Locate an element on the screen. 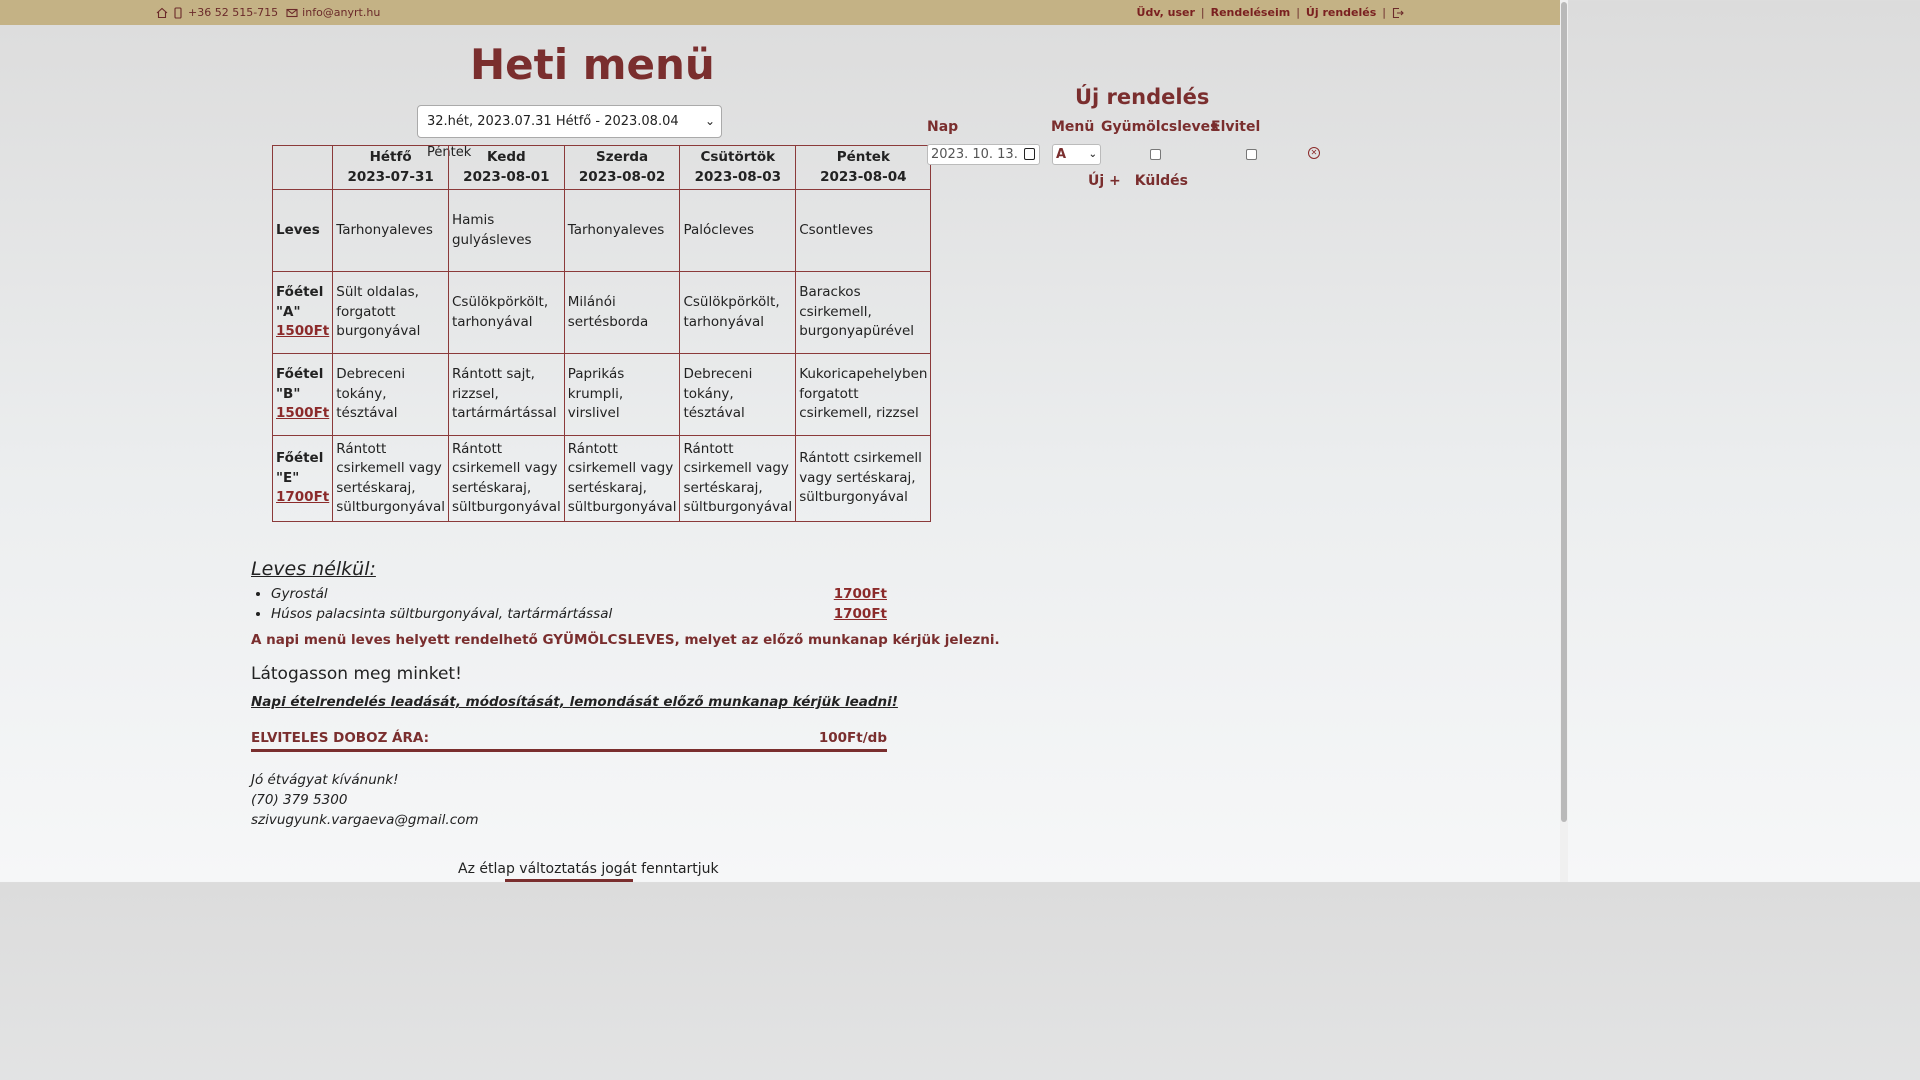 This screenshot has height=1080, width=1920. row-label: Főétel "A" 1500Ft is located at coordinates (302, 312).